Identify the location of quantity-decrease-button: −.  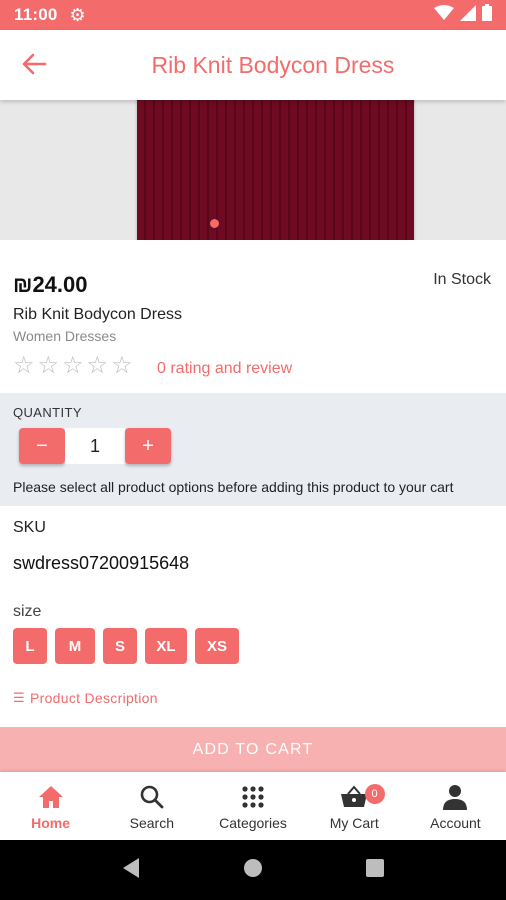
(42, 446).